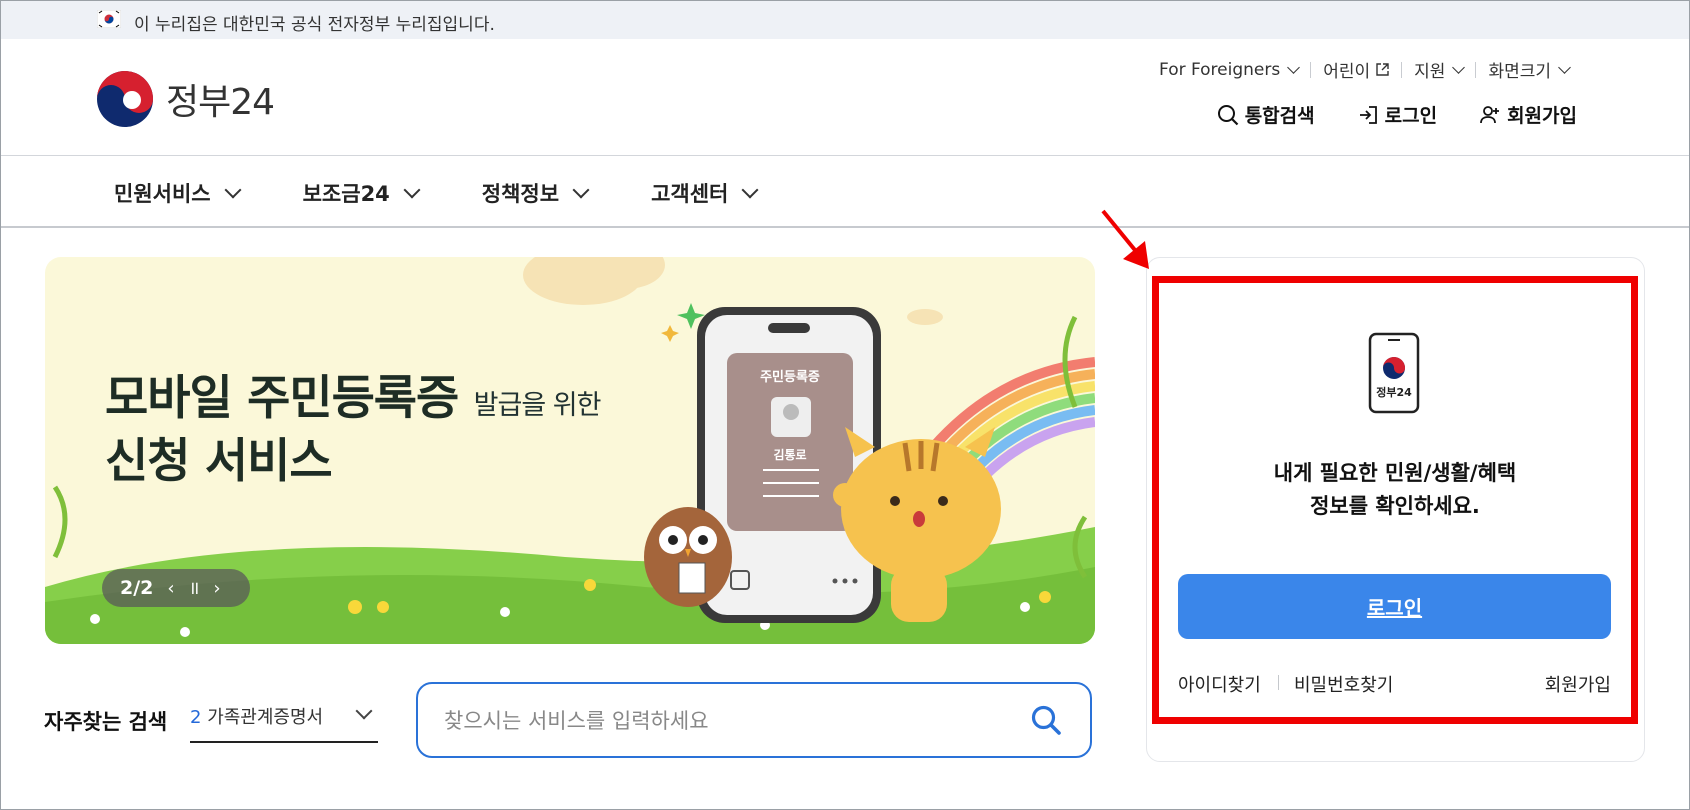 The height and width of the screenshot is (810, 1690). What do you see at coordinates (690, 194) in the screenshot?
I see `nav-label: 고객센터` at bounding box center [690, 194].